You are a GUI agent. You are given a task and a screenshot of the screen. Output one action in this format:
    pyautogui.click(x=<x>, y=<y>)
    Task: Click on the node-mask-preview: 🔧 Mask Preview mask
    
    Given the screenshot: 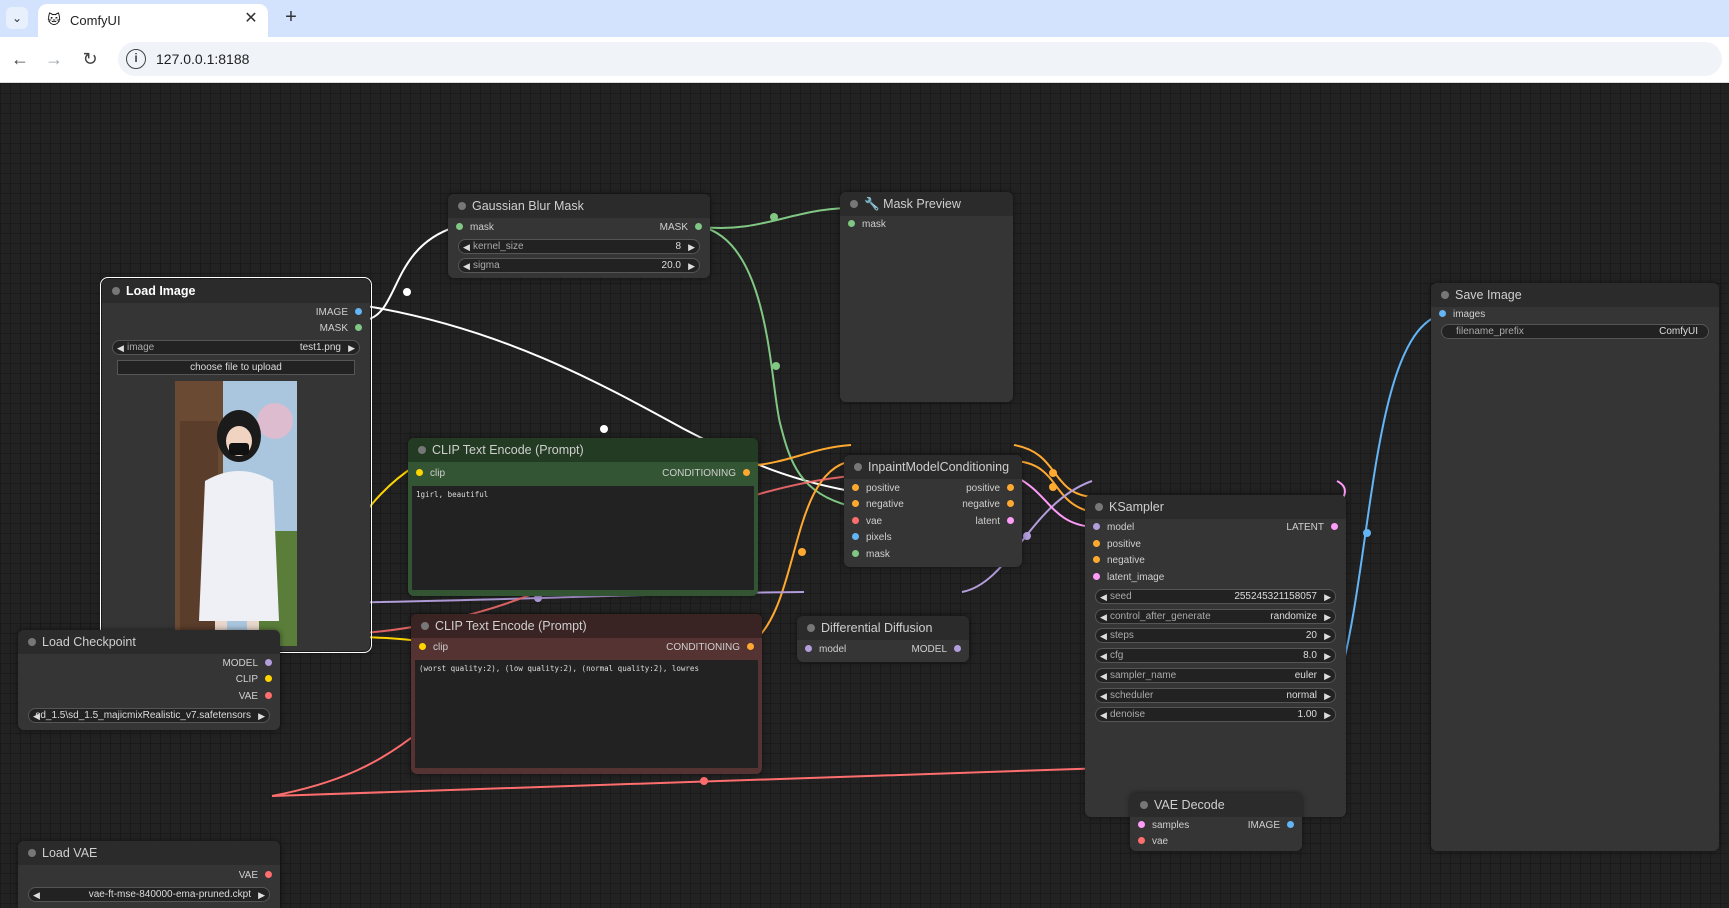 What is the action you would take?
    pyautogui.click(x=926, y=297)
    